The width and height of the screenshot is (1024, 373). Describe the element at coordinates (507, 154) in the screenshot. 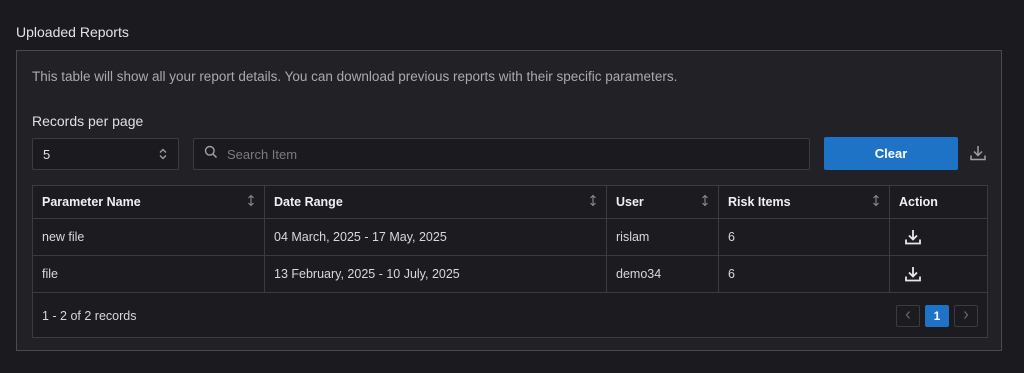

I see `search-input` at that location.